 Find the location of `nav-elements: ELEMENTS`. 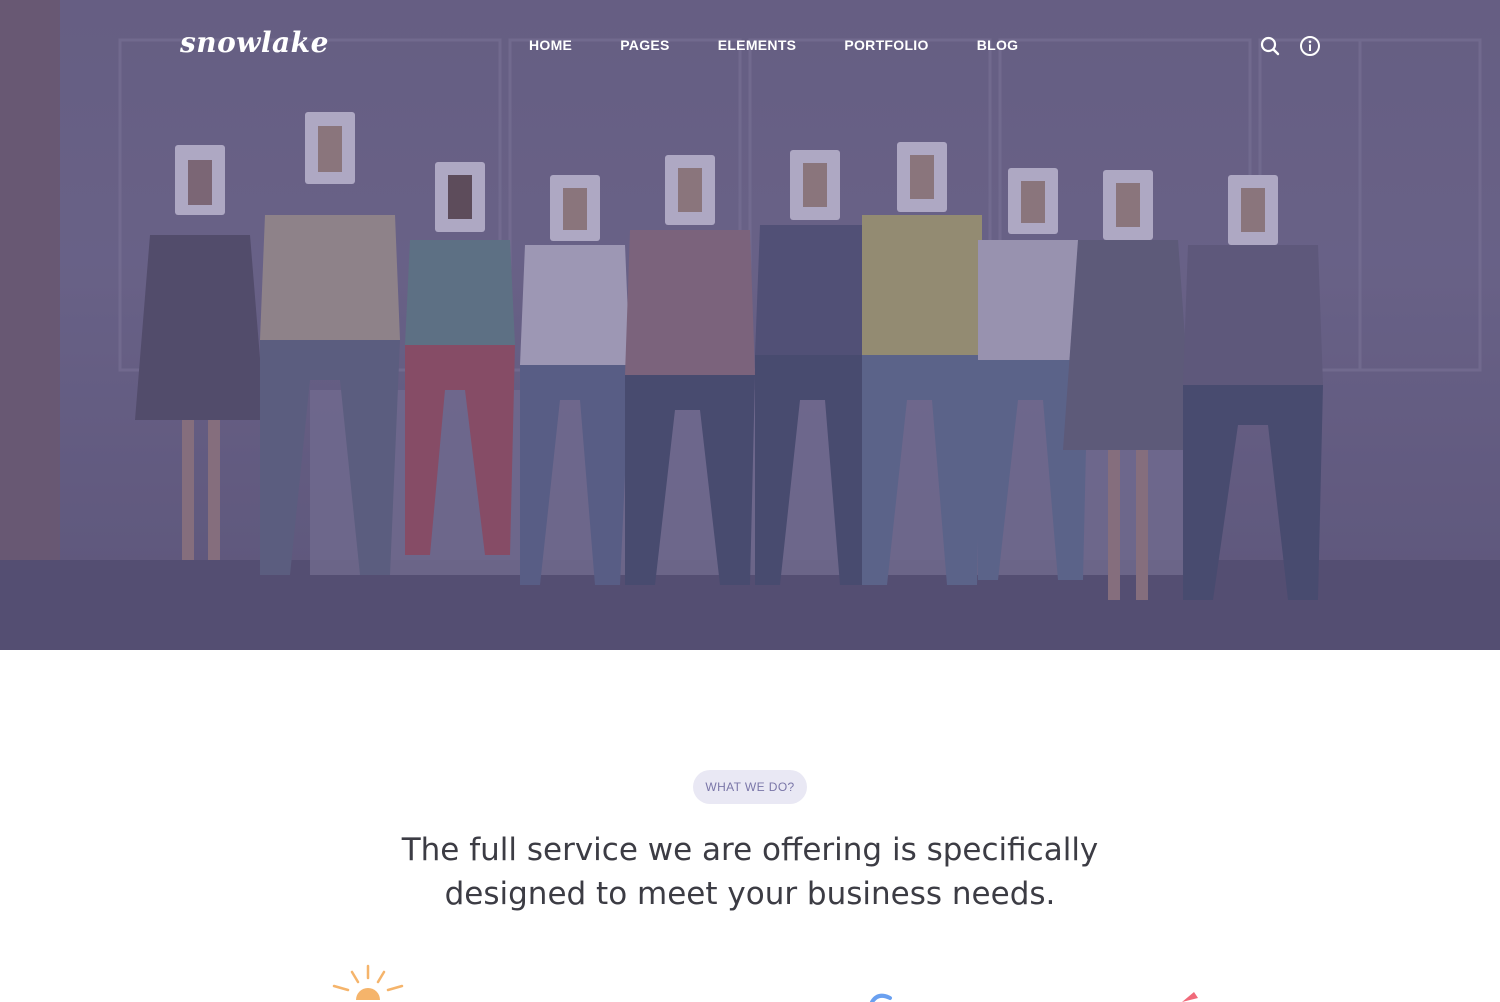

nav-elements: ELEMENTS is located at coordinates (757, 45).